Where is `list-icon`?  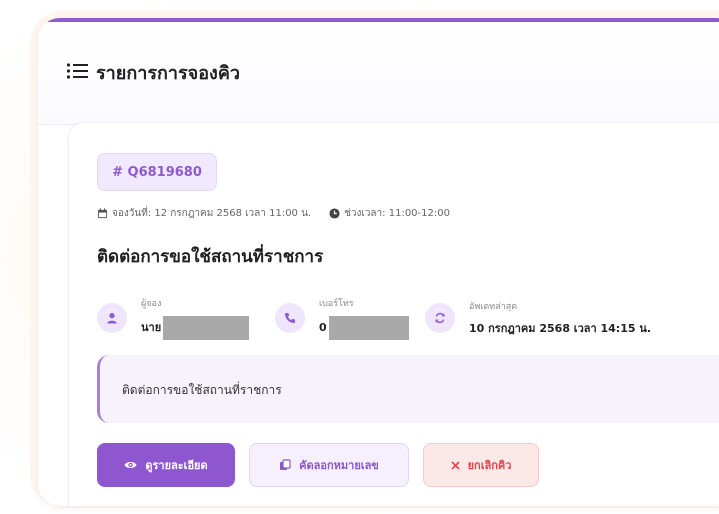 list-icon is located at coordinates (77, 71).